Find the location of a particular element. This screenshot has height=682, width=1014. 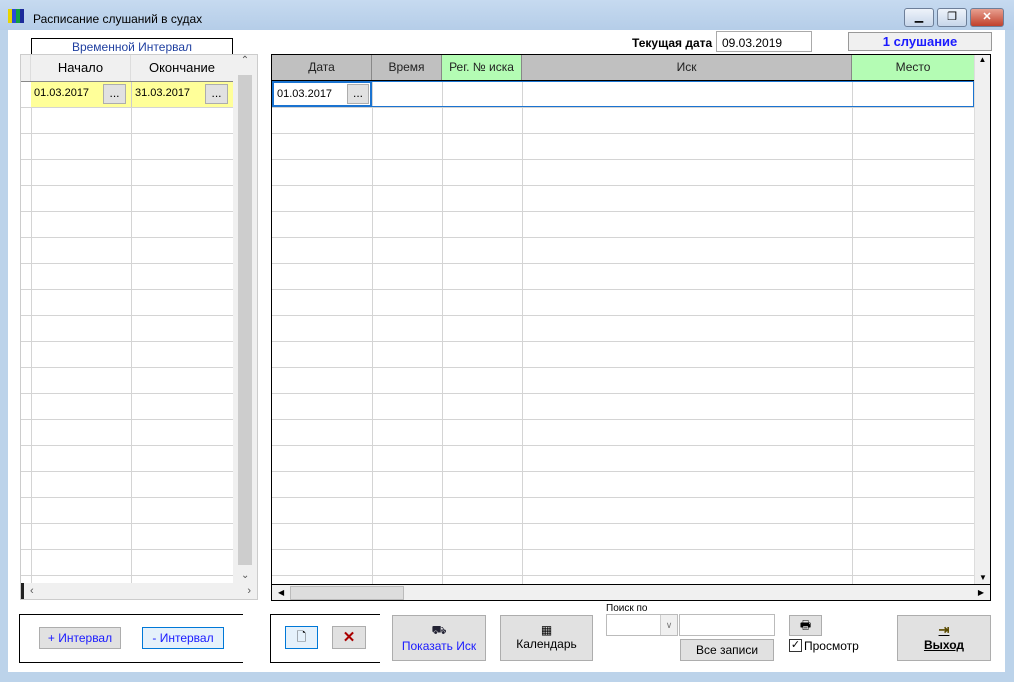

col-header-end: Окончание is located at coordinates (182, 68).